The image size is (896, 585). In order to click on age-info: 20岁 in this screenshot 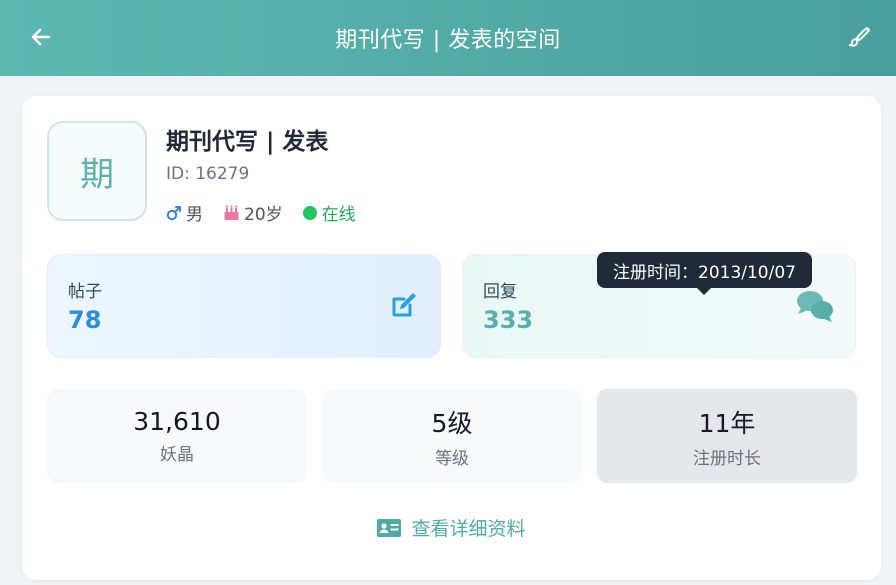, I will do `click(253, 212)`.